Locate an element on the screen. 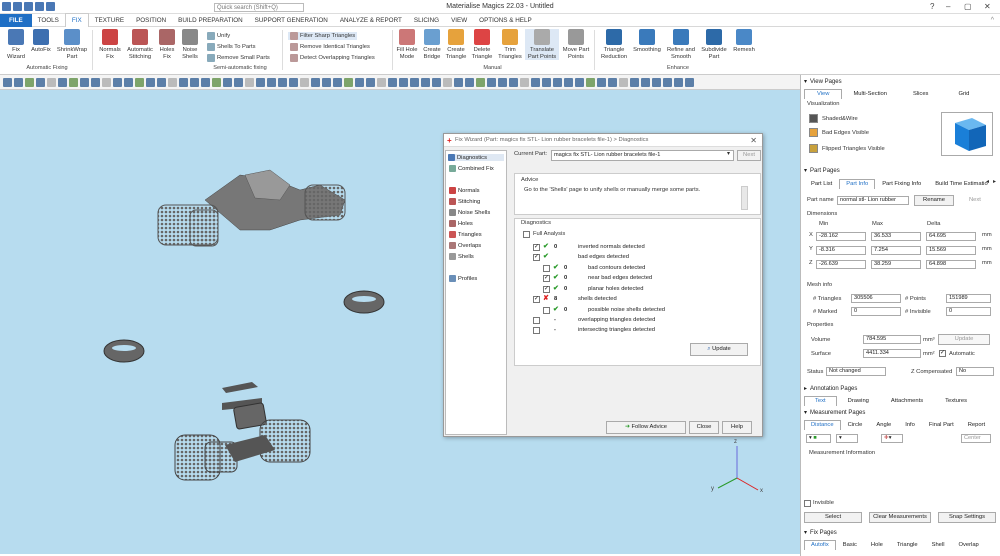 Image resolution: width=1000 pixels, height=556 pixels. menu-texture: TEXTURE is located at coordinates (109, 20).